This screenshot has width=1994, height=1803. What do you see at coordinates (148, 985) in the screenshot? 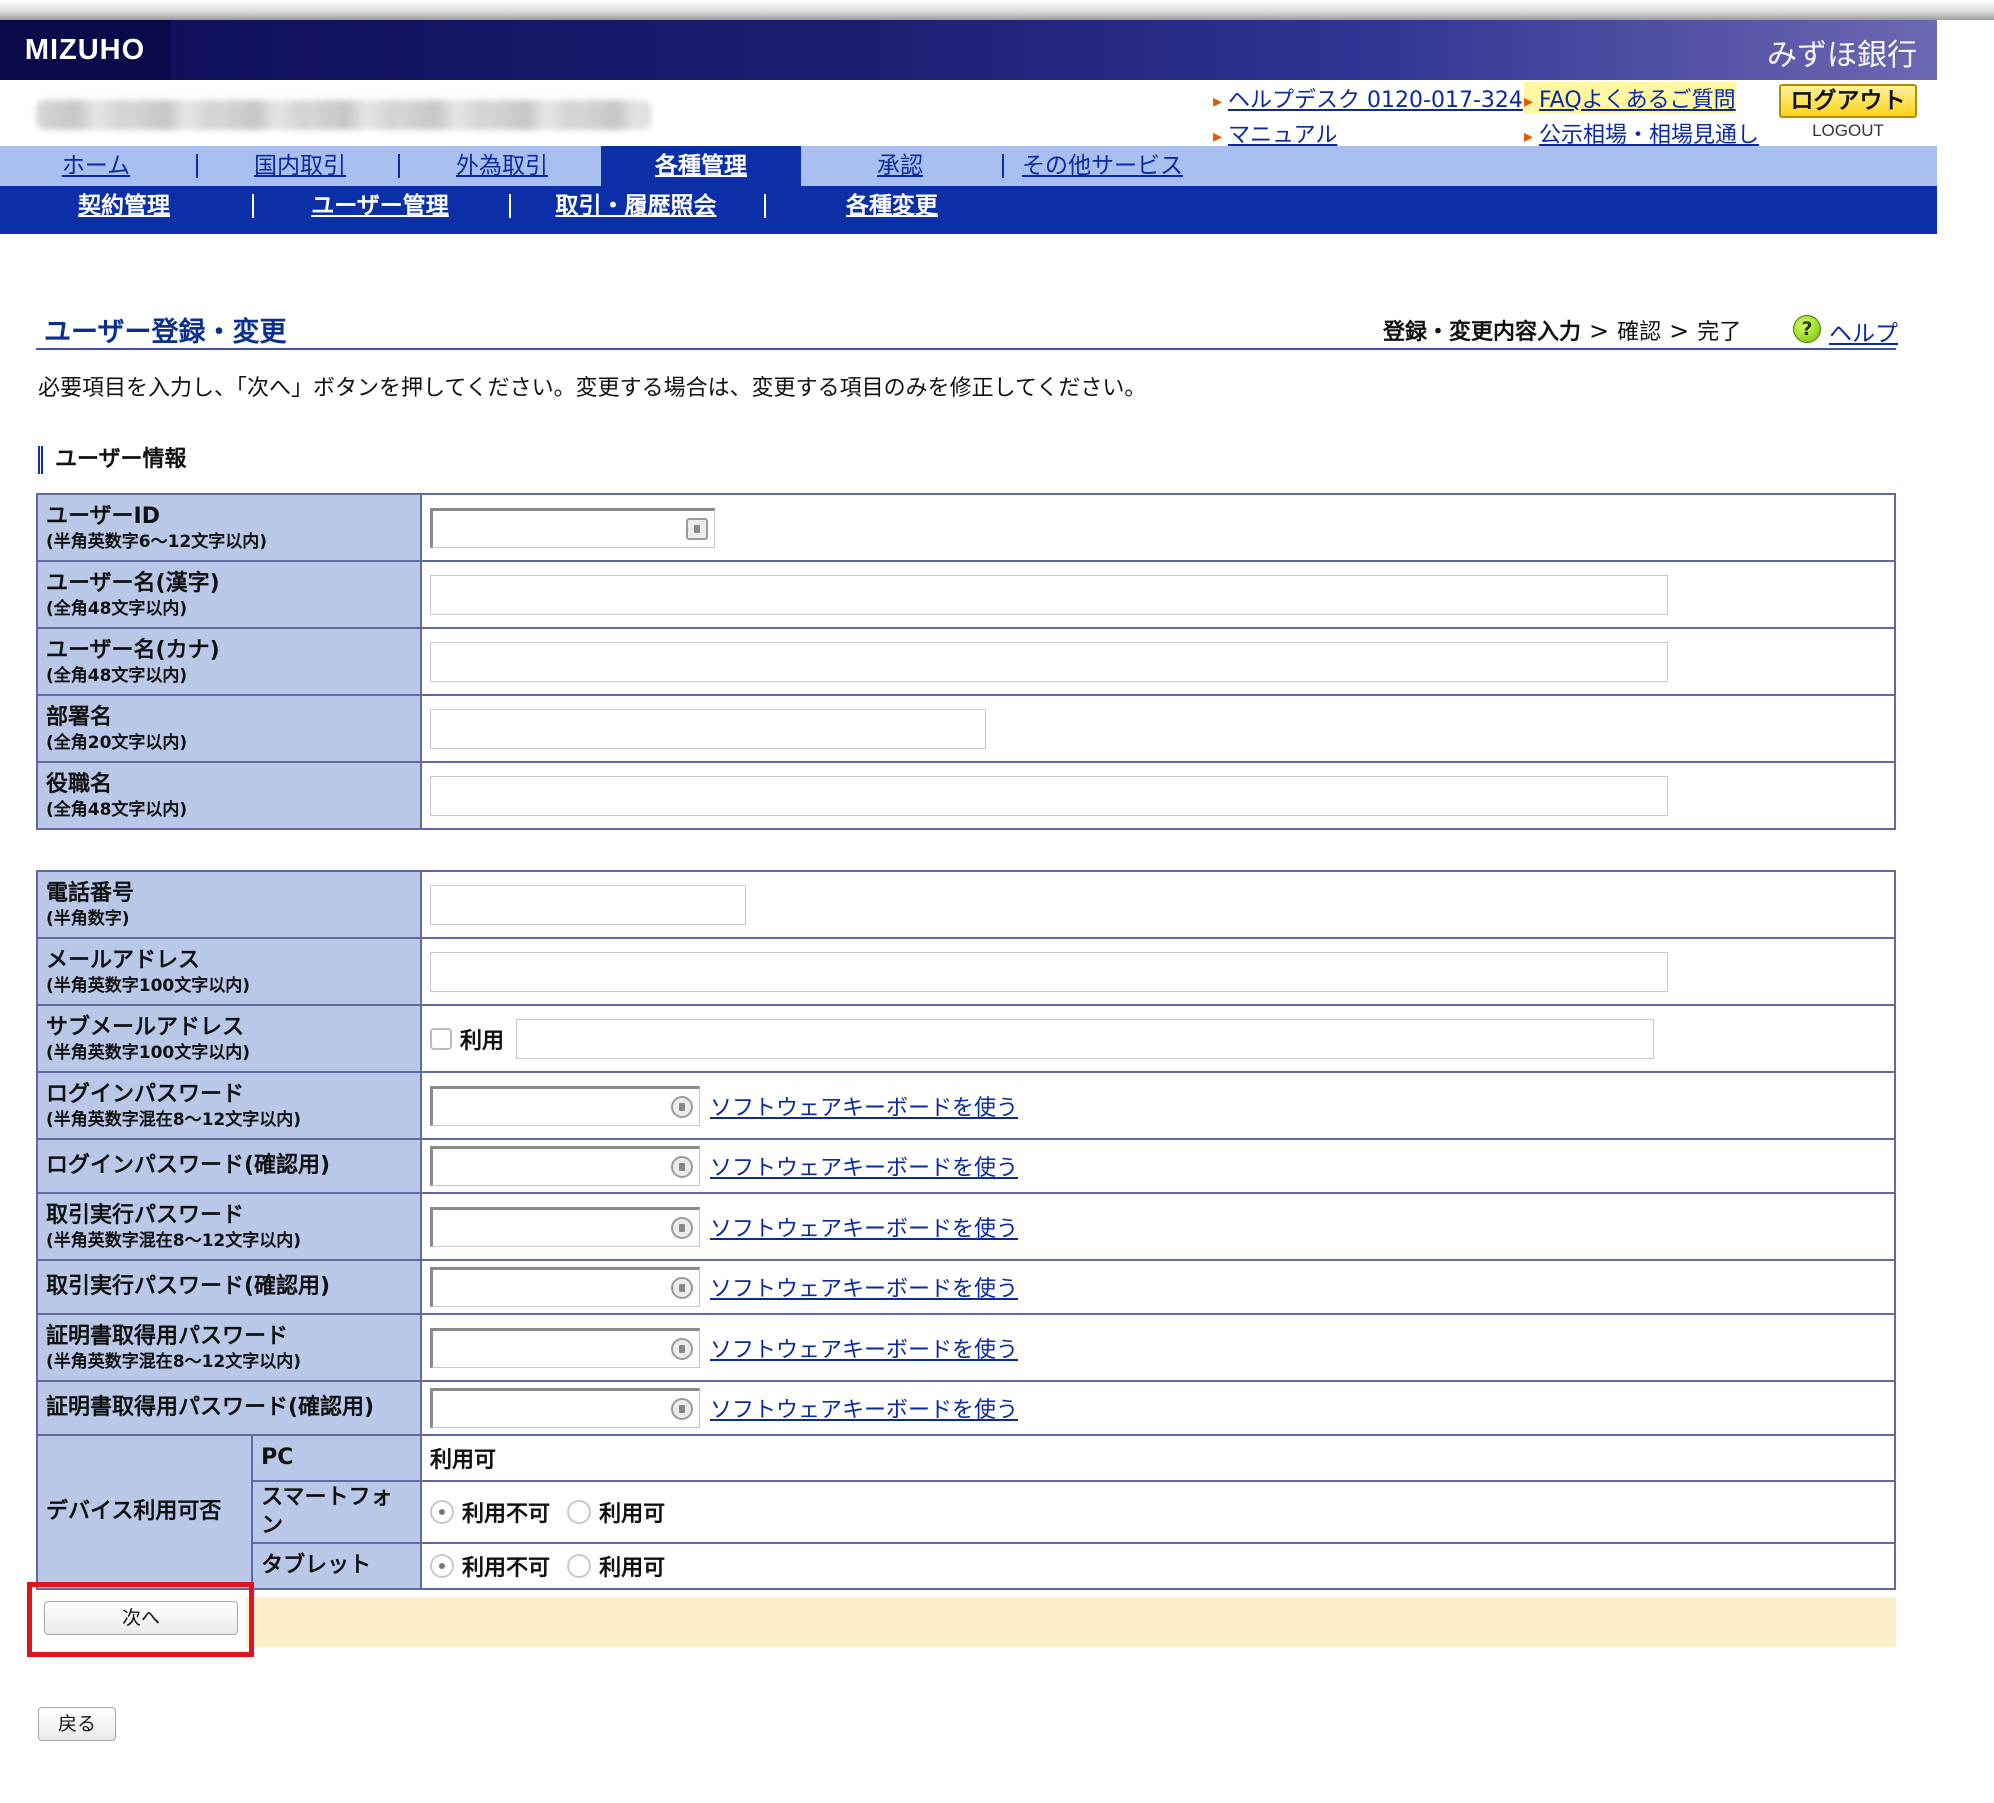
I see `note-email: (半角英数字100文字以内)` at bounding box center [148, 985].